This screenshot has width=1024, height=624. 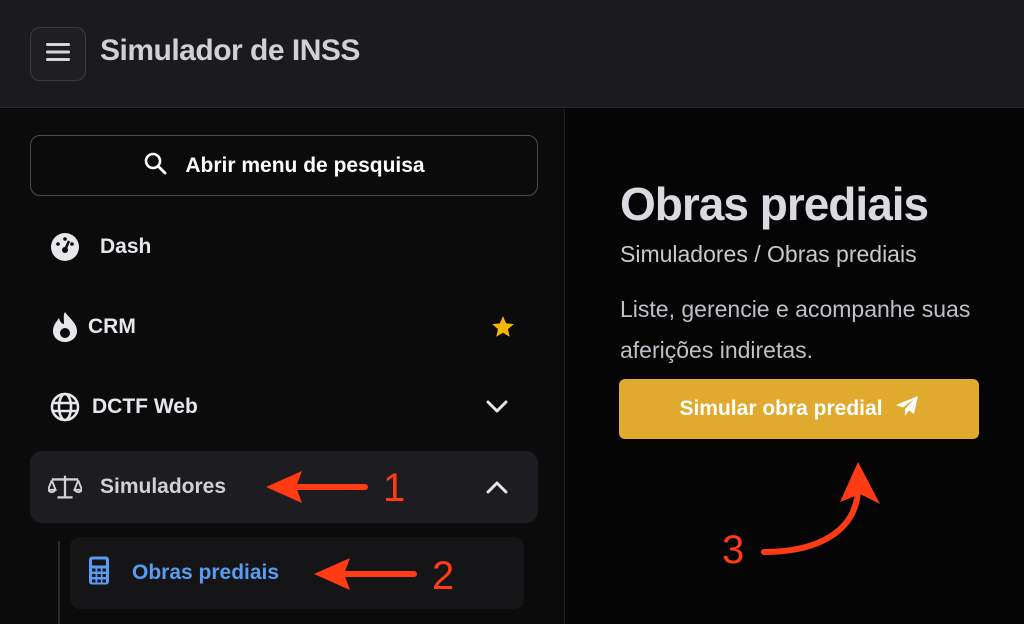 I want to click on sidebar-item-dctf-web: DCTF Web, so click(x=284, y=407).